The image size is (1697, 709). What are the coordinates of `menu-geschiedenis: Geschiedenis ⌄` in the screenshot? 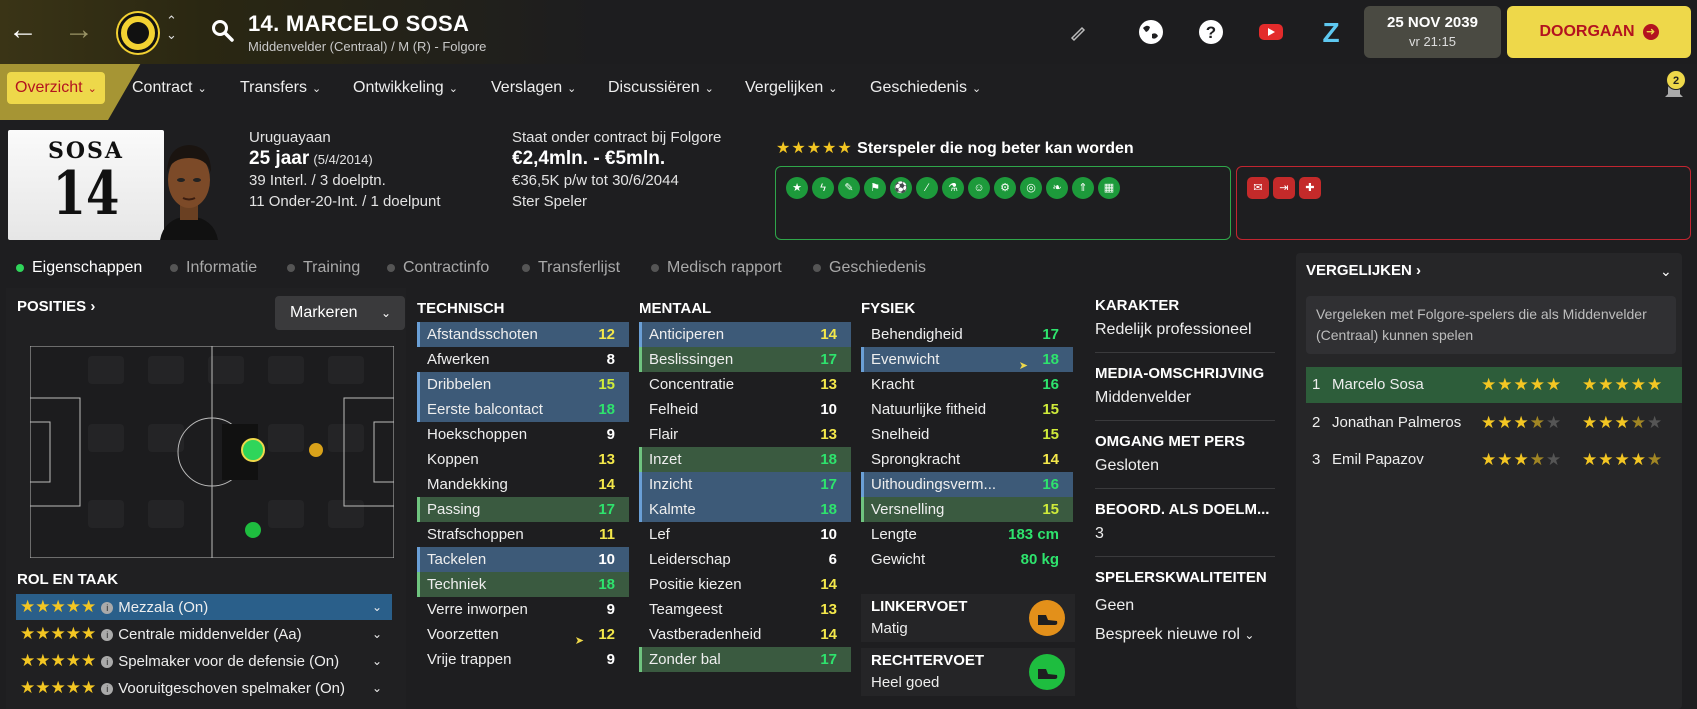 It's located at (925, 88).